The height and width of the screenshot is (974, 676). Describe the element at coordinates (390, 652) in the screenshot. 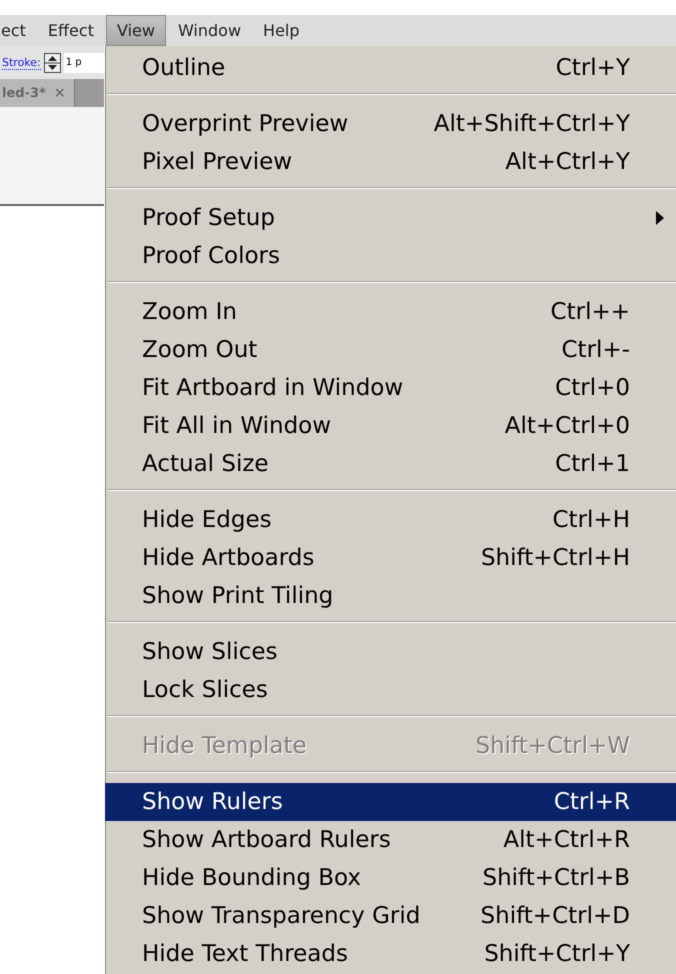

I see `menu-item: Show Slices` at that location.